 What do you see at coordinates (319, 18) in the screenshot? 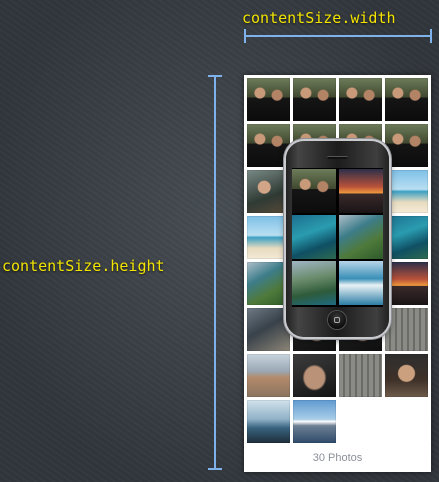
I see `content-width-label: contentSize.width` at bounding box center [319, 18].